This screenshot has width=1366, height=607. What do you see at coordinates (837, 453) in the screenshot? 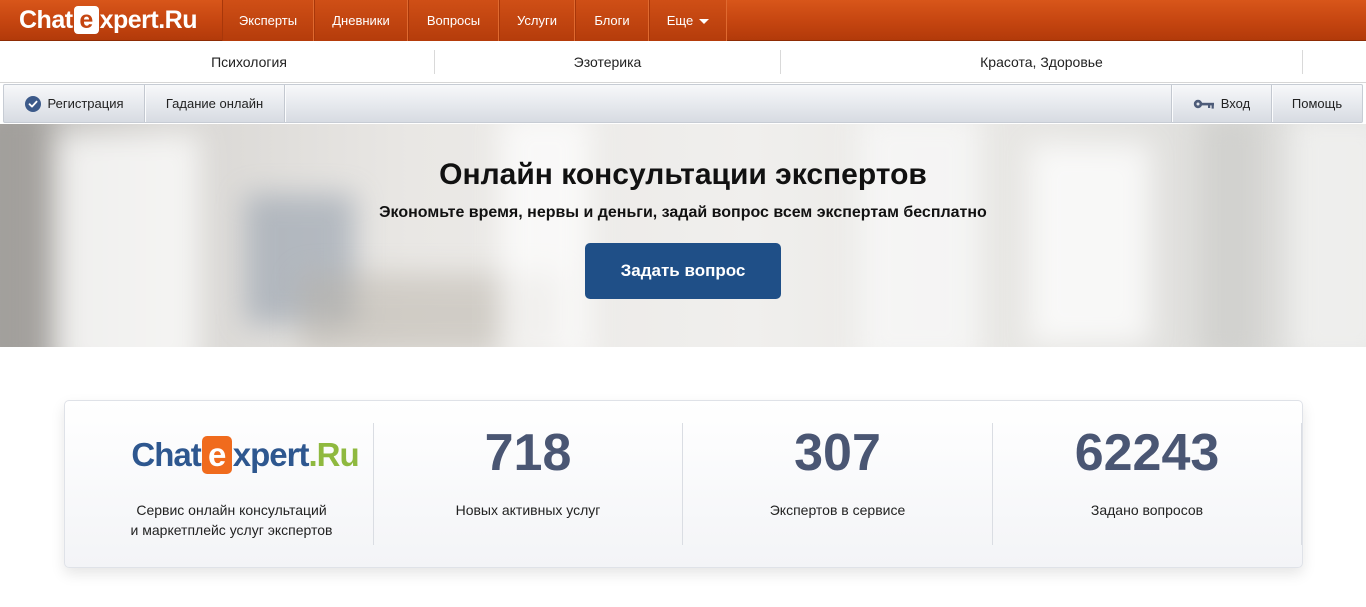
I see `stat-value: 307` at bounding box center [837, 453].